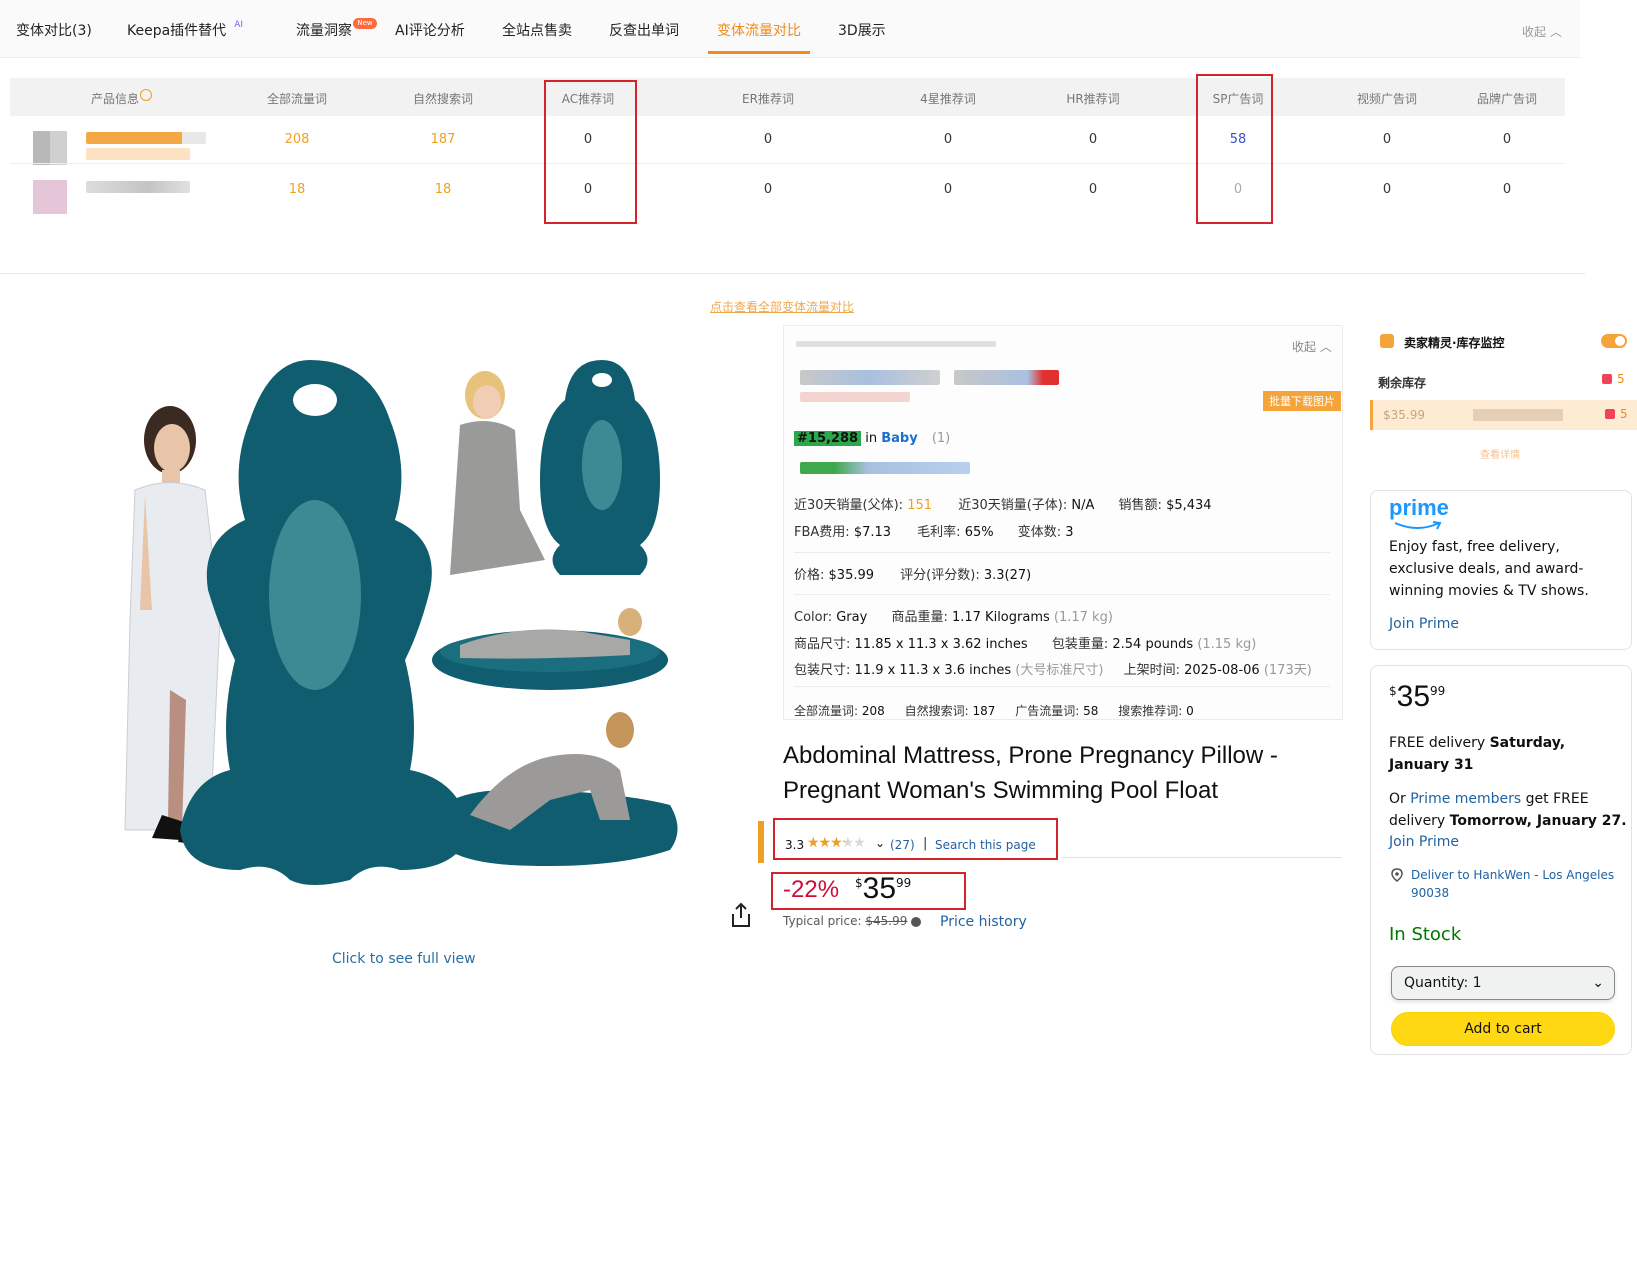  I want to click on deliver-to-link: Deliver to HankWen - Los Angeles 90038, so click(1516, 884).